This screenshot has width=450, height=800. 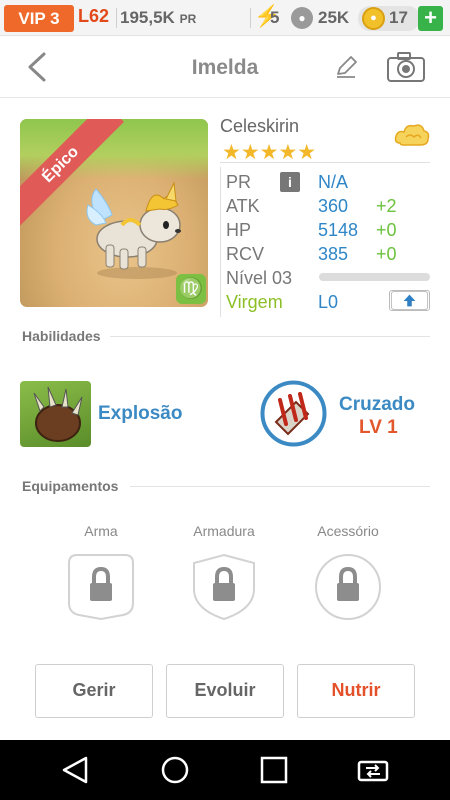 What do you see at coordinates (61, 336) in the screenshot?
I see `skills-section-title: Habilidades` at bounding box center [61, 336].